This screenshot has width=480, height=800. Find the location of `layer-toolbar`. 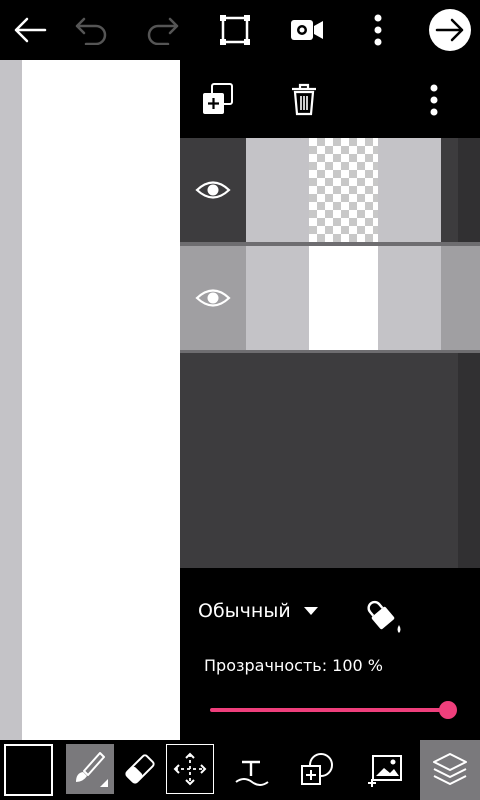

layer-toolbar is located at coordinates (330, 99).